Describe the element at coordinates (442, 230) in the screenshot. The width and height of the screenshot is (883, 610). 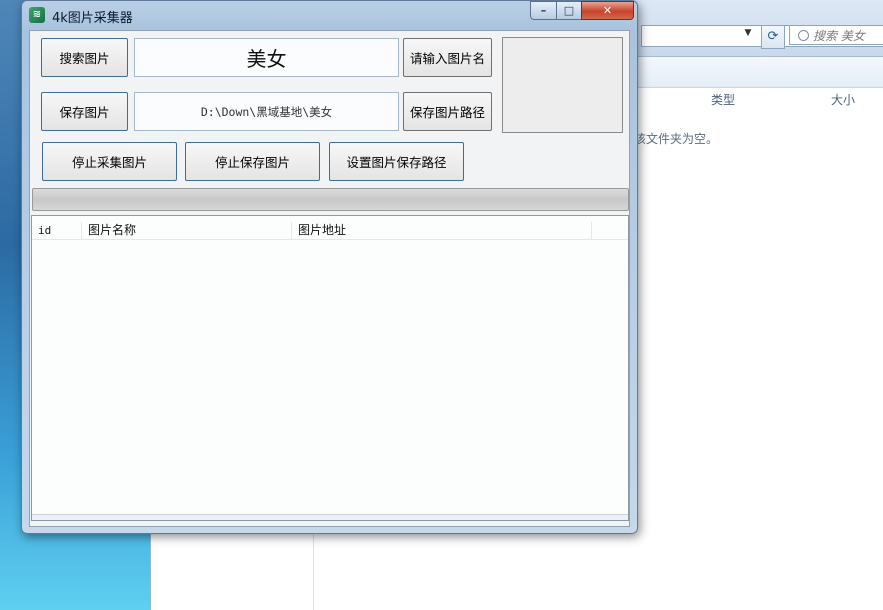
I see `column-header-image-url: 图片地址` at that location.